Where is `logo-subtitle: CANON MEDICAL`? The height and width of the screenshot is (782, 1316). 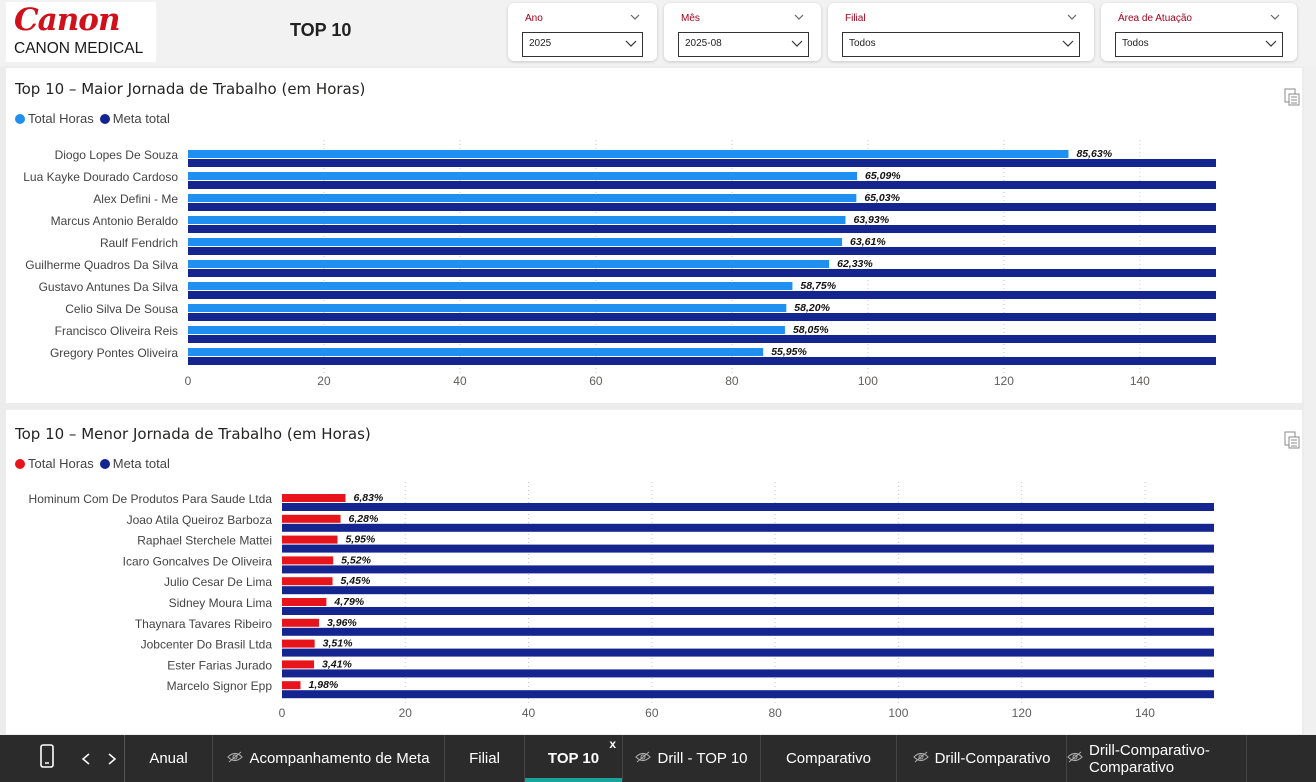 logo-subtitle: CANON MEDICAL is located at coordinates (79, 48).